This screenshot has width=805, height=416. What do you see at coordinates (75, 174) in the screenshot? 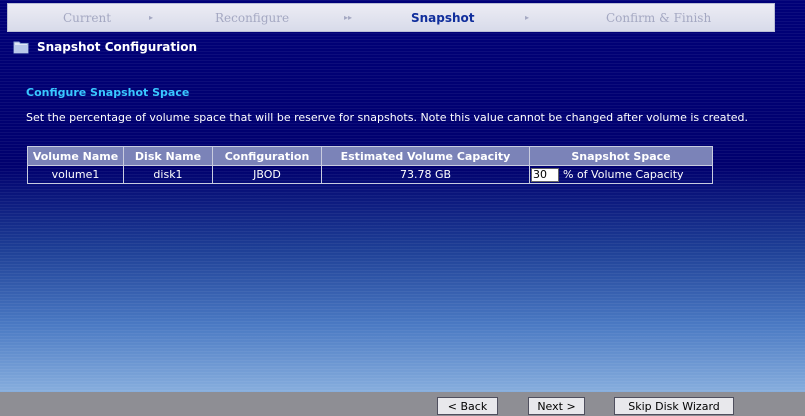
I see `cell-volume-name: volume1` at bounding box center [75, 174].